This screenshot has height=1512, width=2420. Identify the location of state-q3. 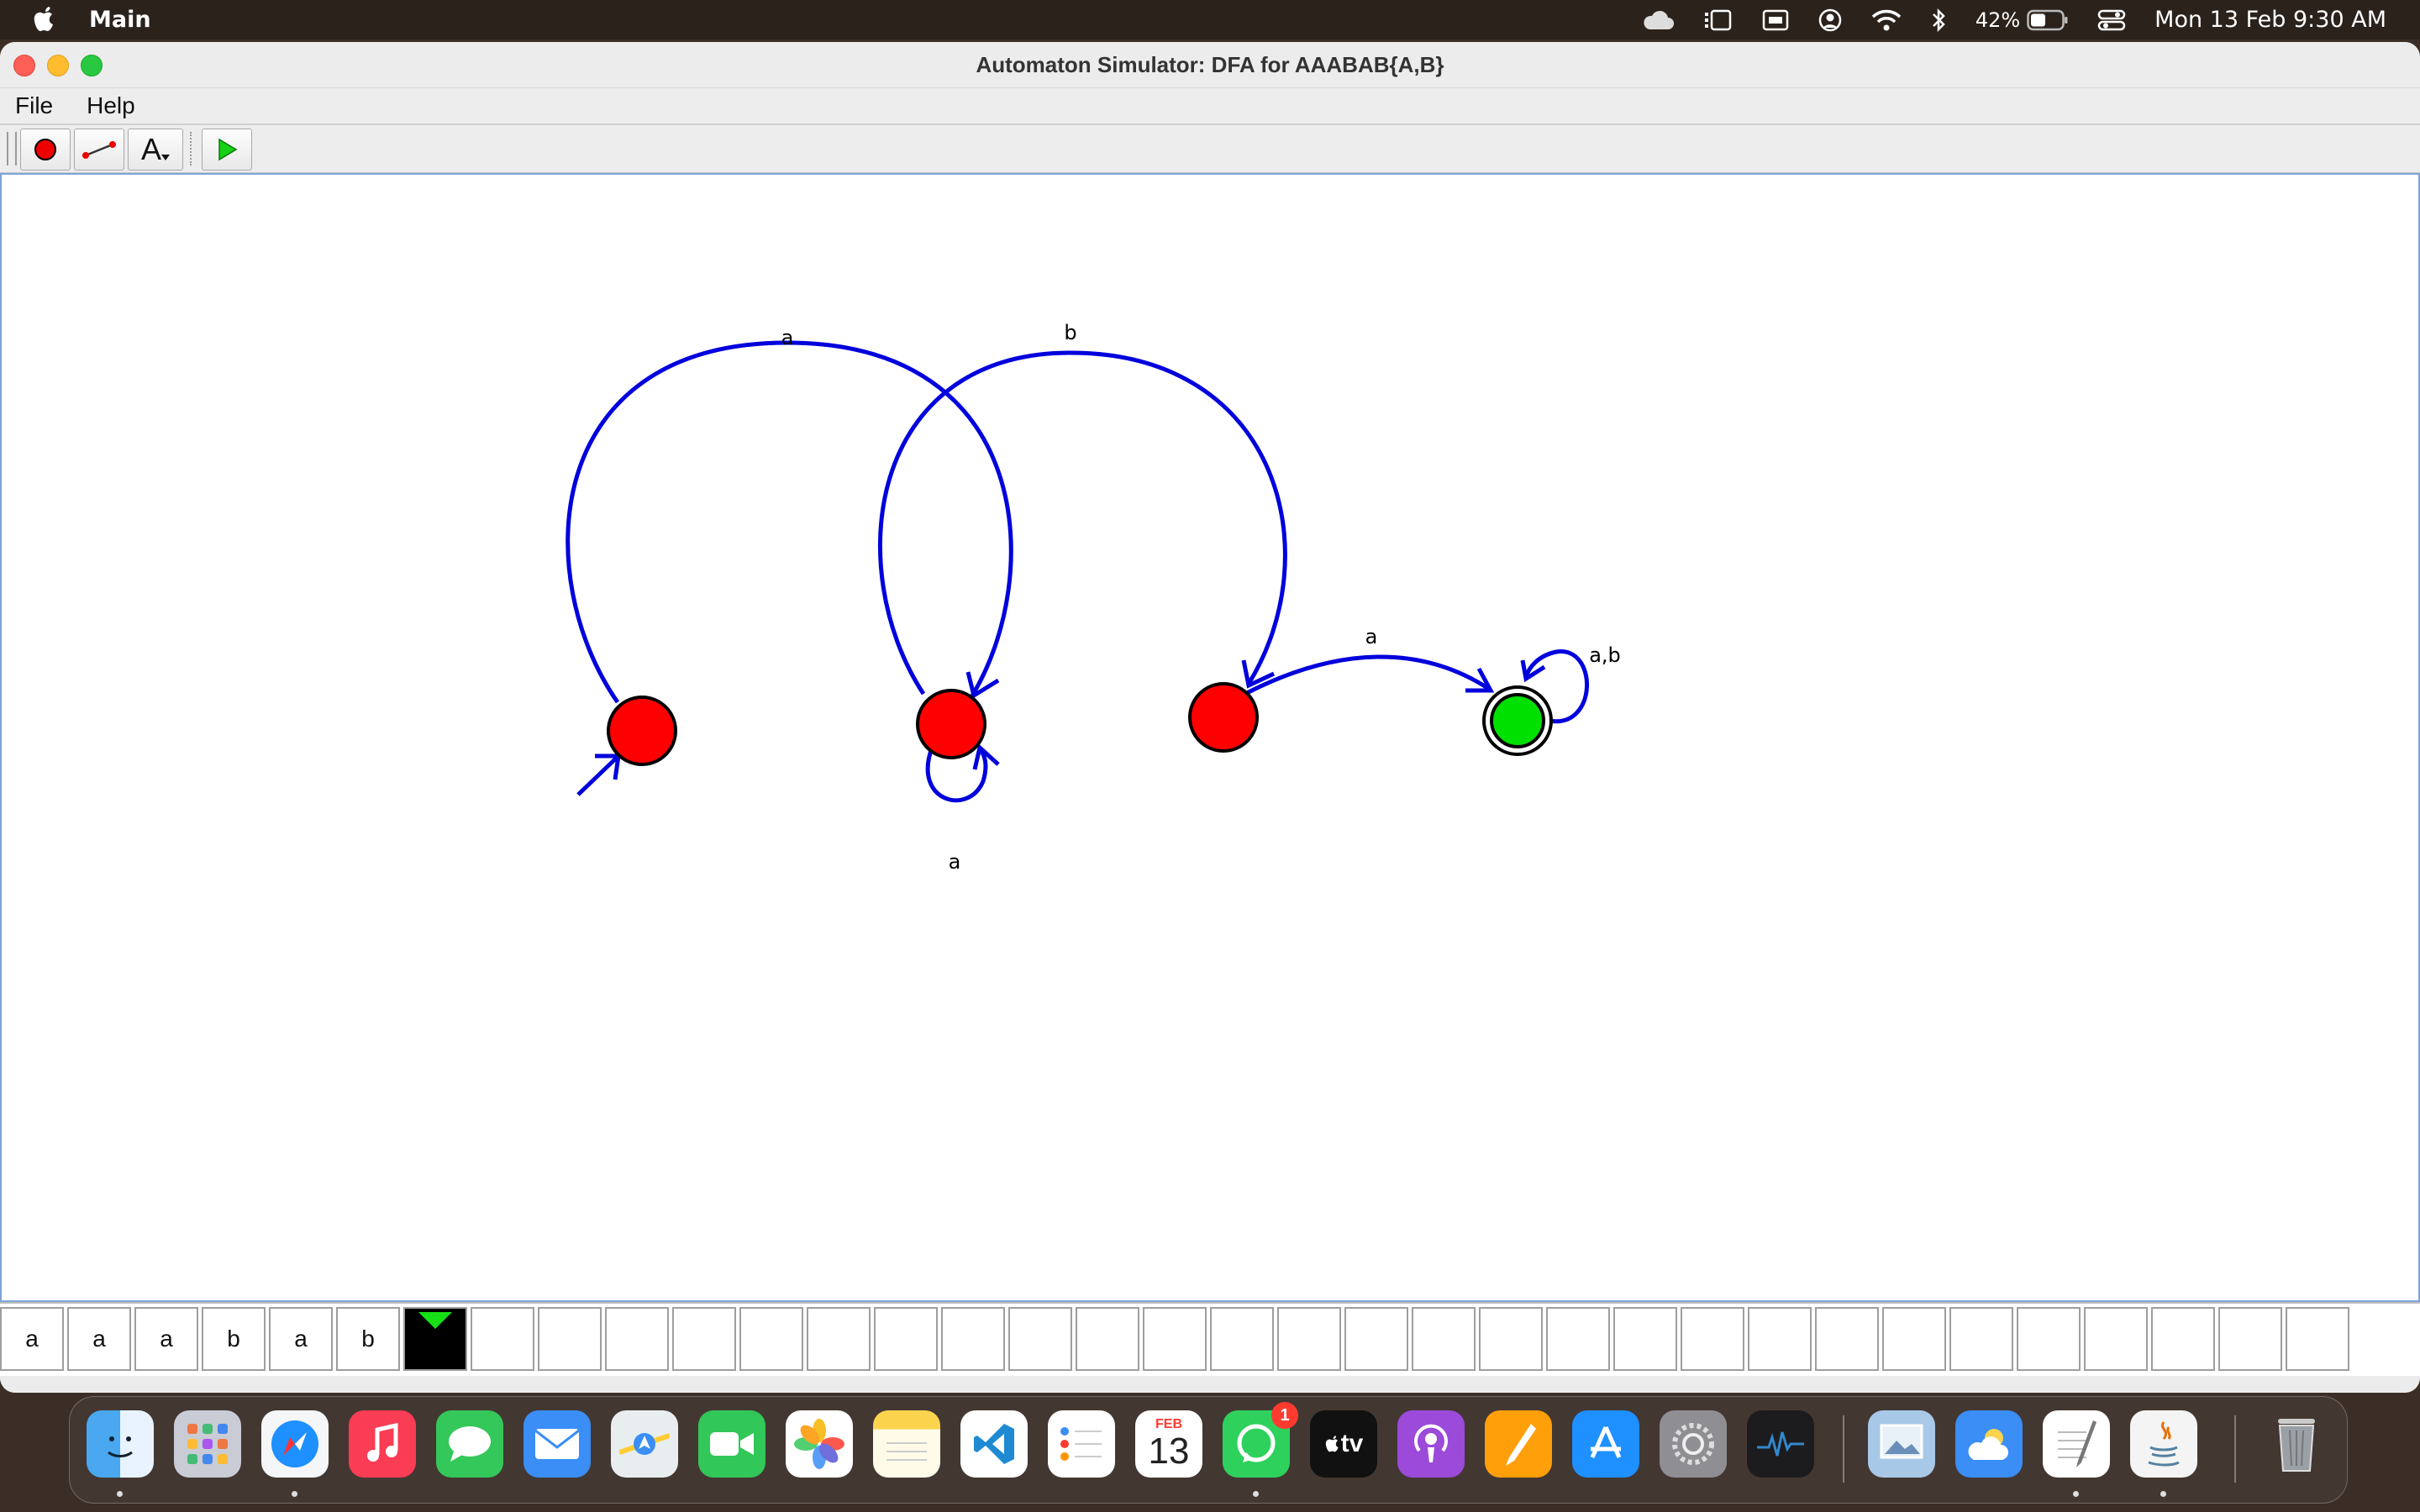
(1517, 720).